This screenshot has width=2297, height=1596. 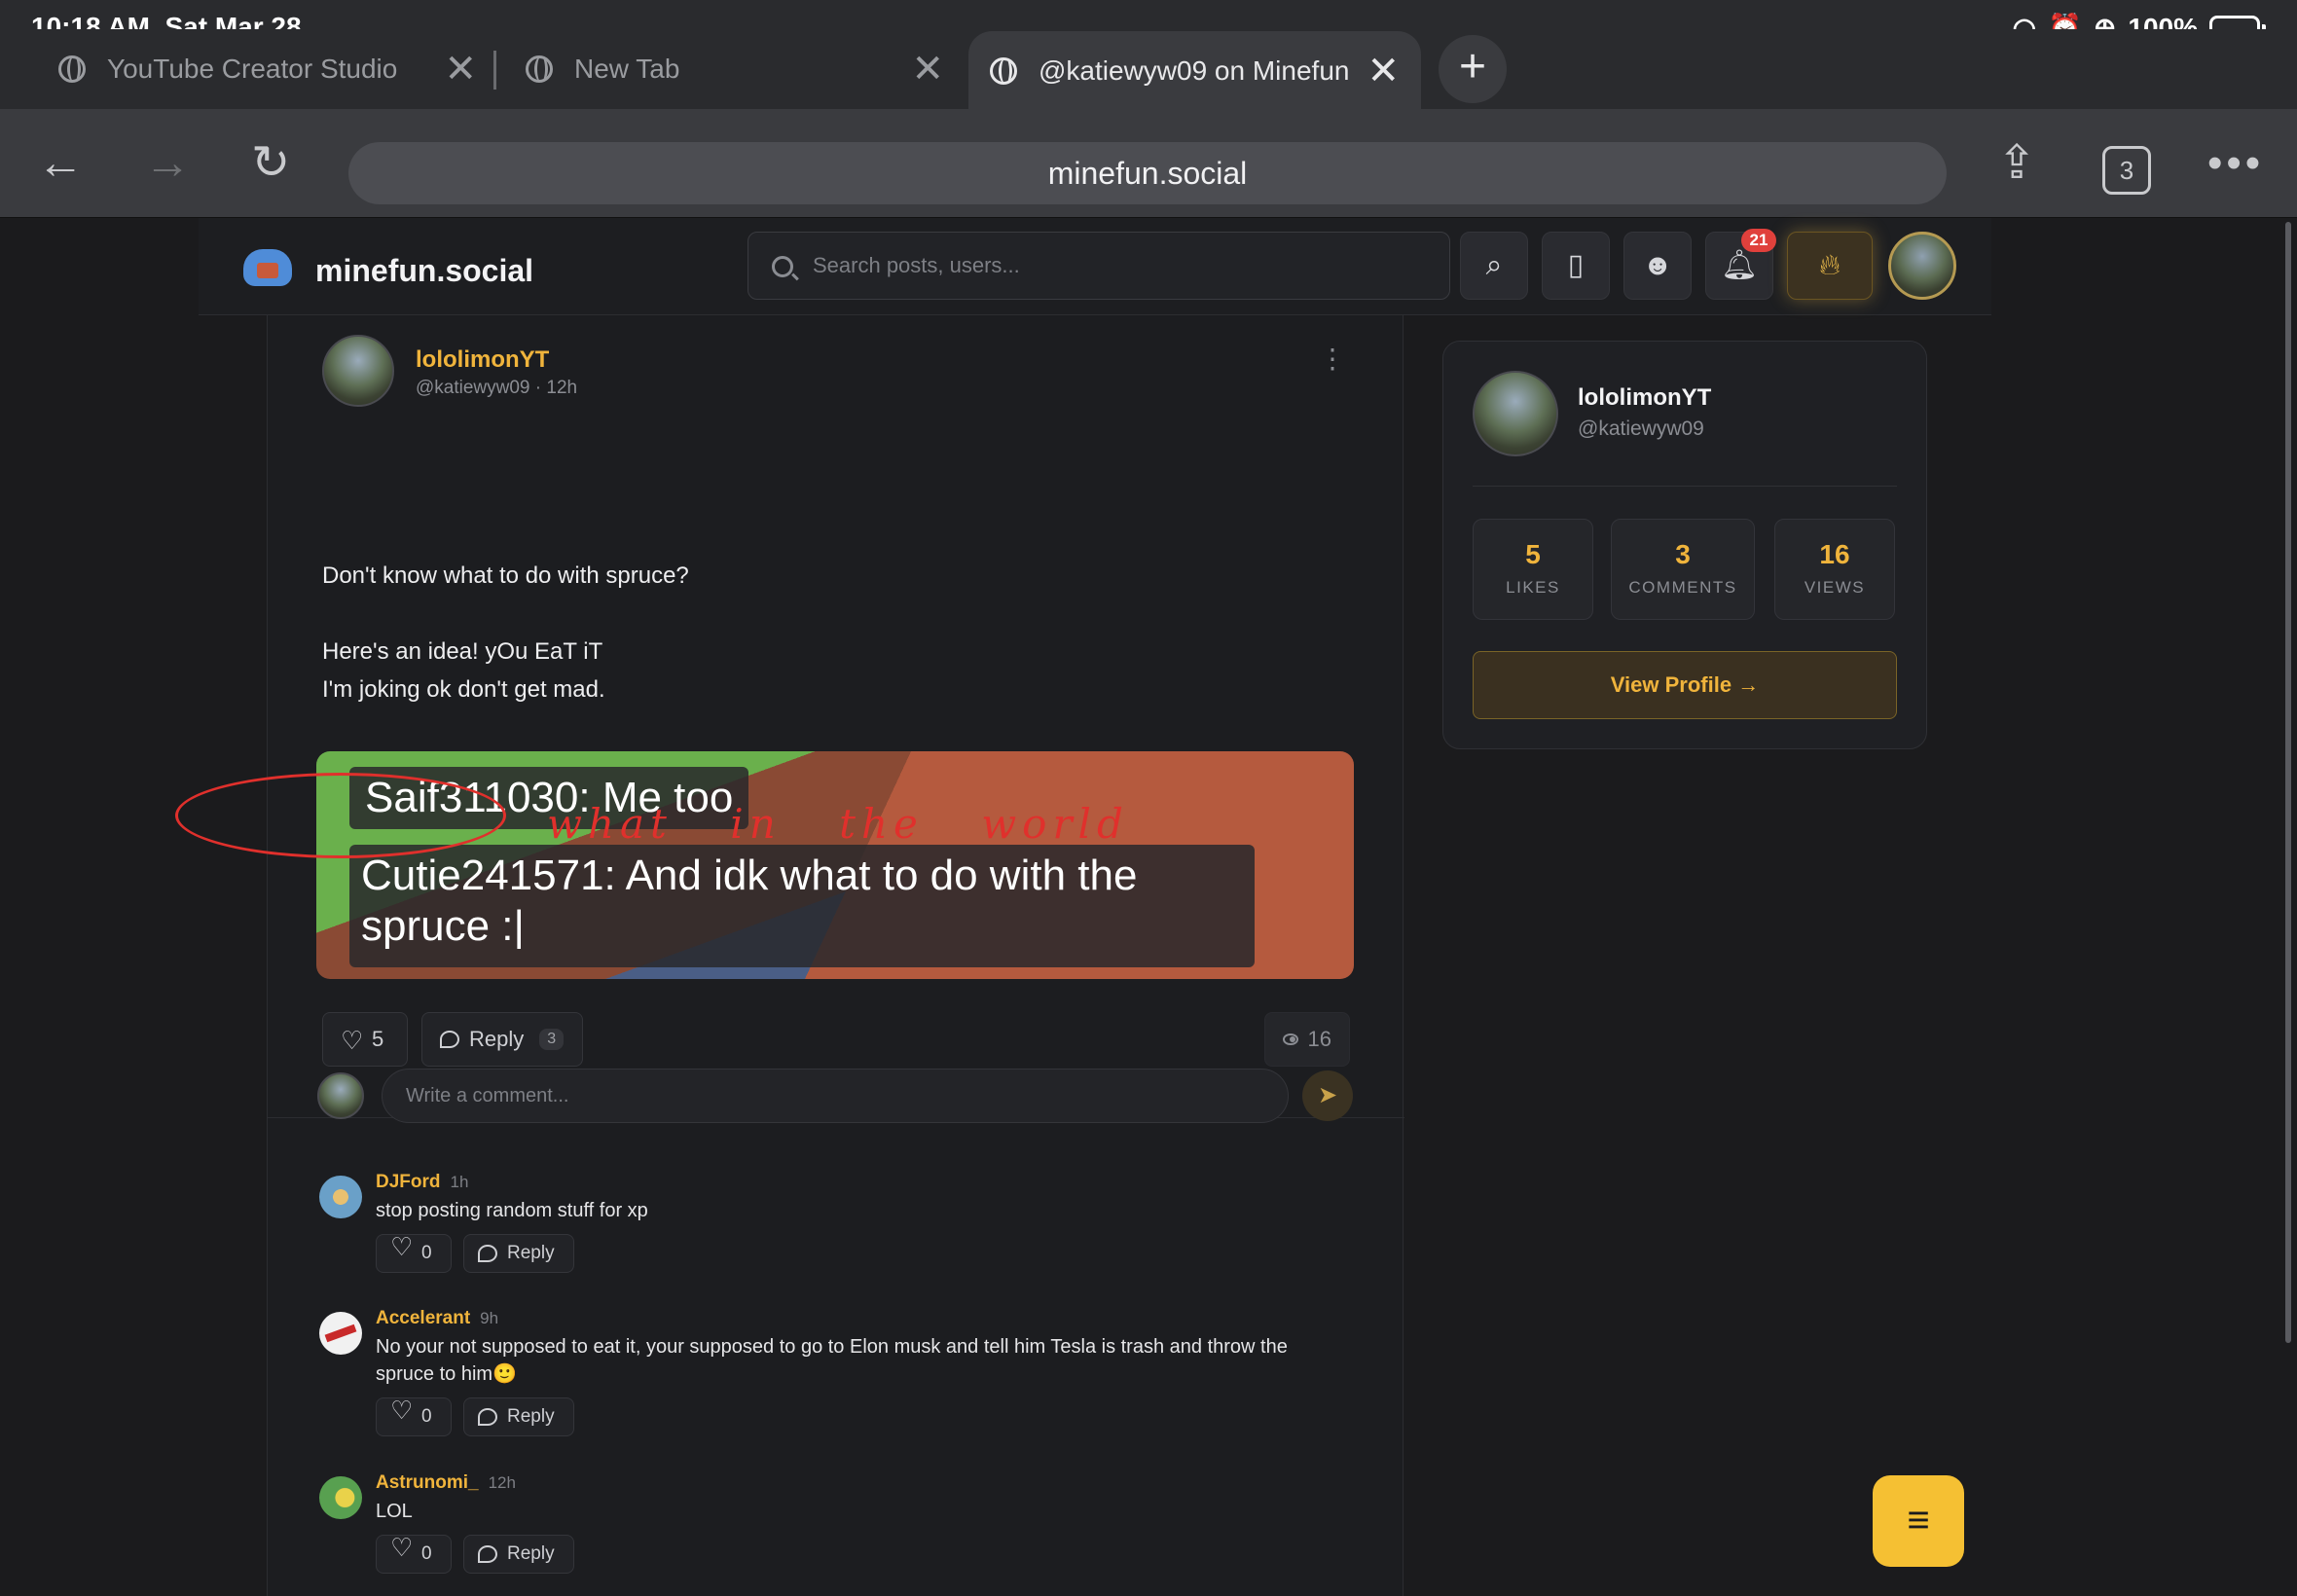 I want to click on comment-time: 9h, so click(x=489, y=1318).